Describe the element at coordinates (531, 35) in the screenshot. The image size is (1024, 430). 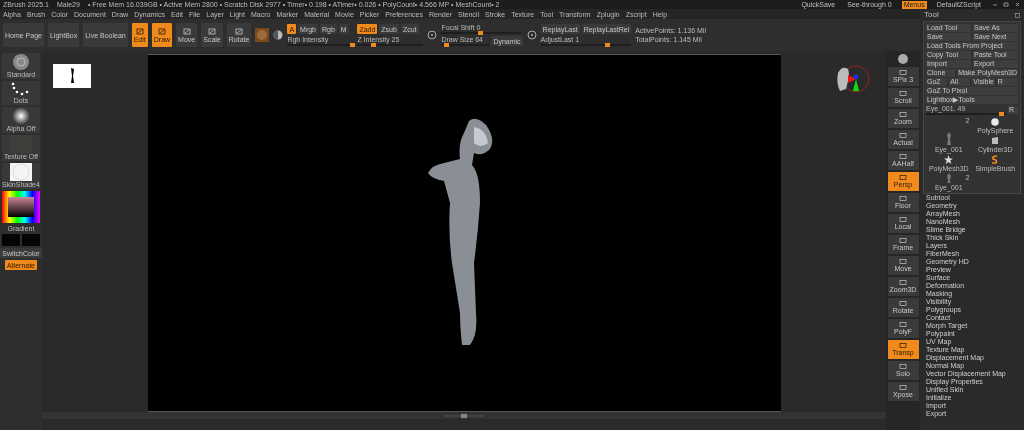
I see `replay-dial-icon` at that location.